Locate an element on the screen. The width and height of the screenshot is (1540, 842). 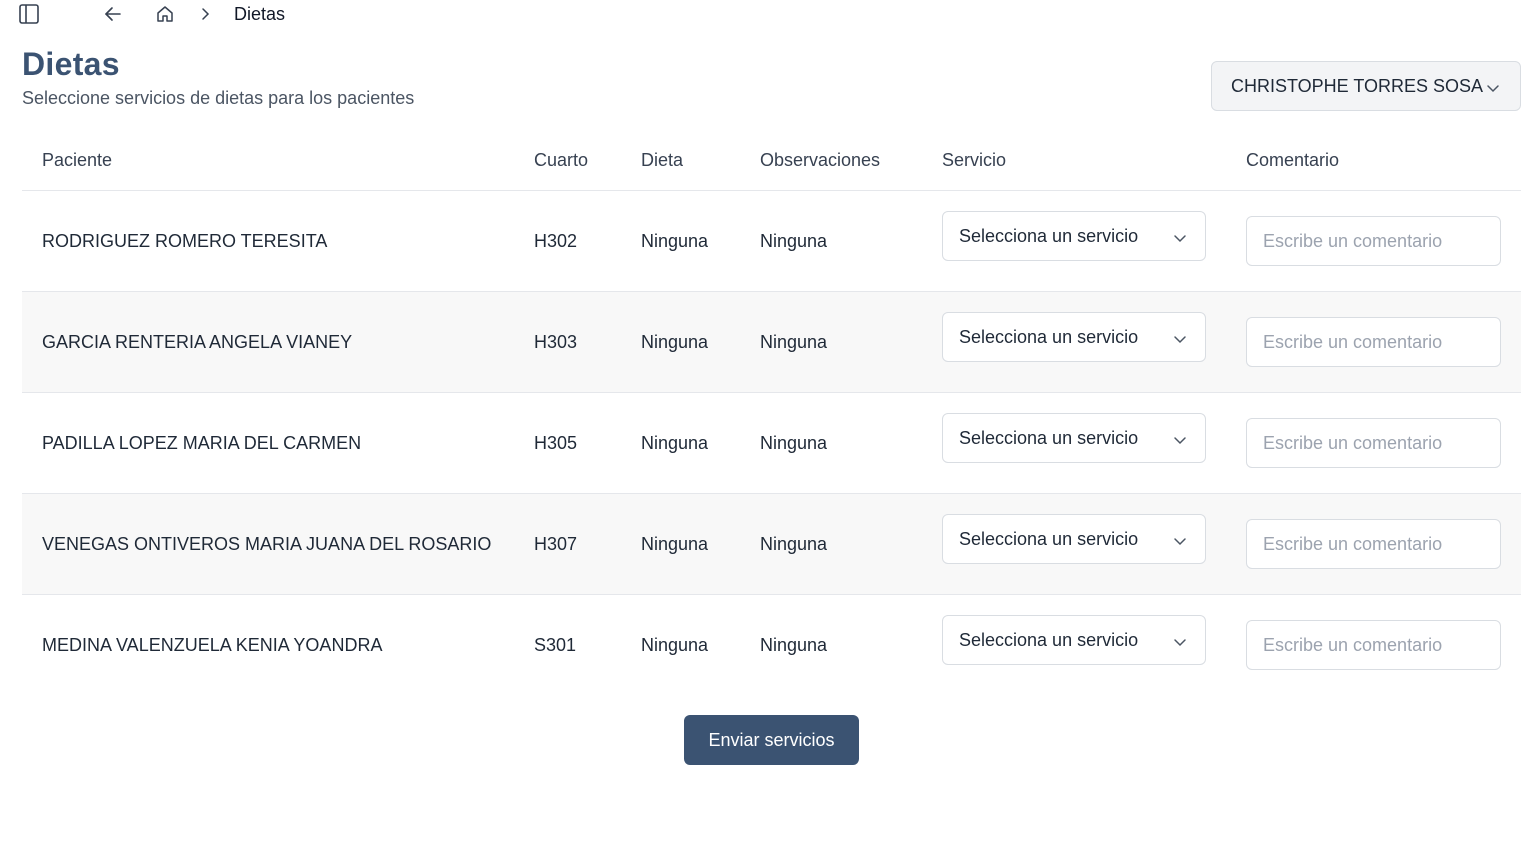
home-icon is located at coordinates (165, 14).